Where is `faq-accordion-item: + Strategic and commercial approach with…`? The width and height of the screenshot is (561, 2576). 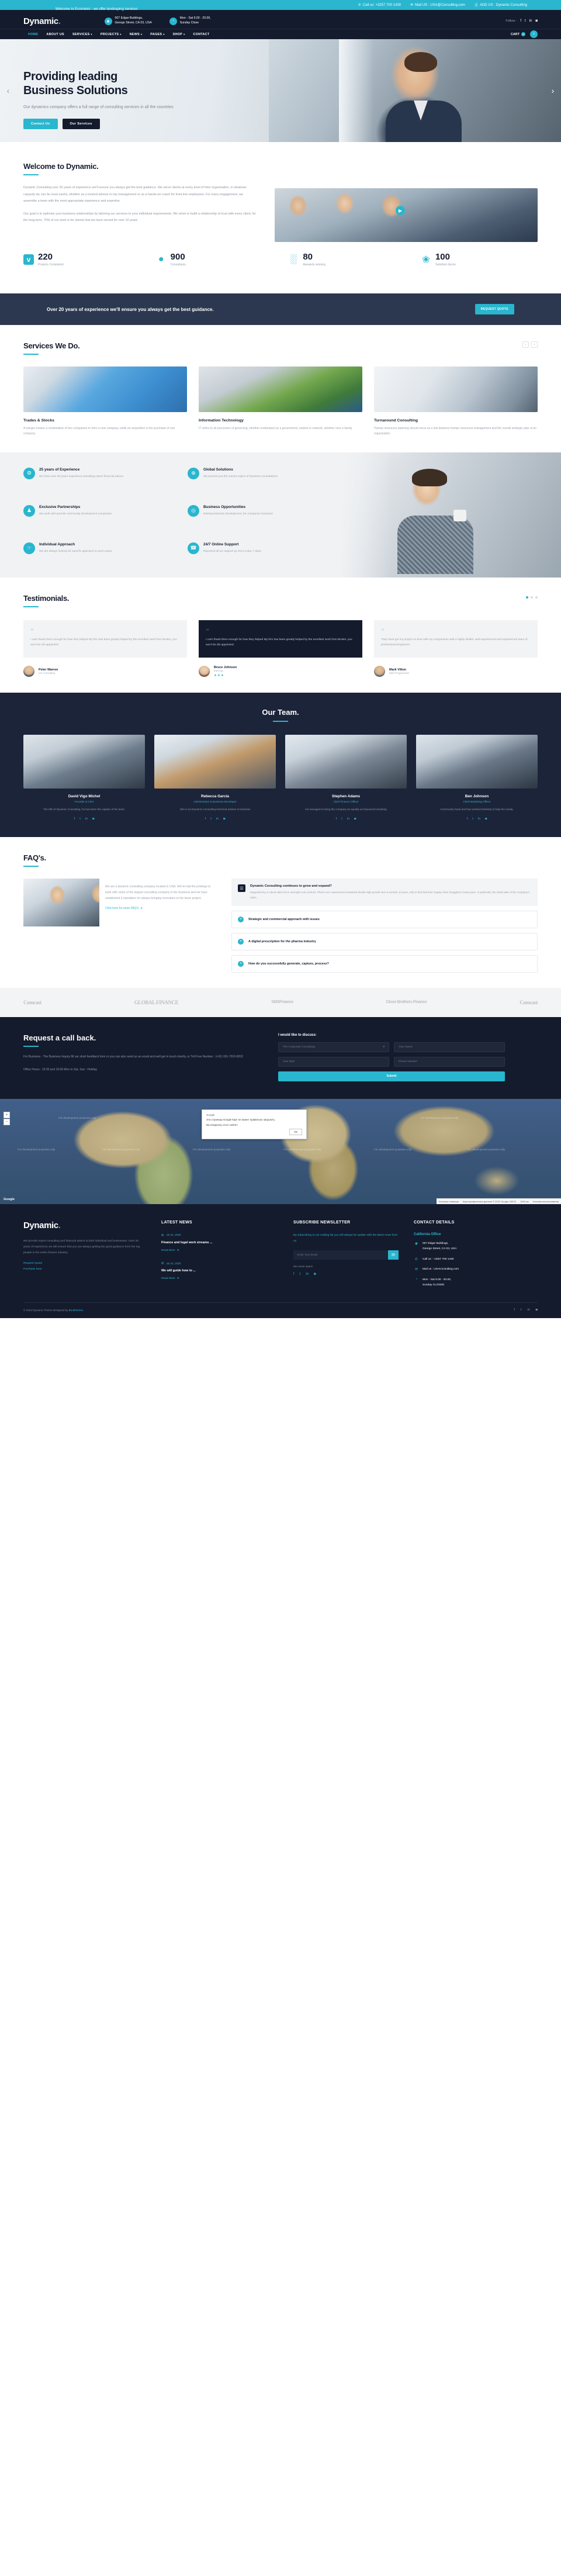 faq-accordion-item: + Strategic and commercial approach with… is located at coordinates (384, 919).